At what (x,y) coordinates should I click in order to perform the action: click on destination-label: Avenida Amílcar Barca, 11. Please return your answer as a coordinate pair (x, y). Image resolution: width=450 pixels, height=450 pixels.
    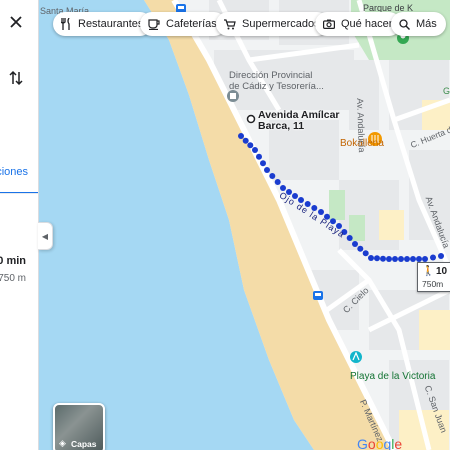
    Looking at the image, I should click on (299, 121).